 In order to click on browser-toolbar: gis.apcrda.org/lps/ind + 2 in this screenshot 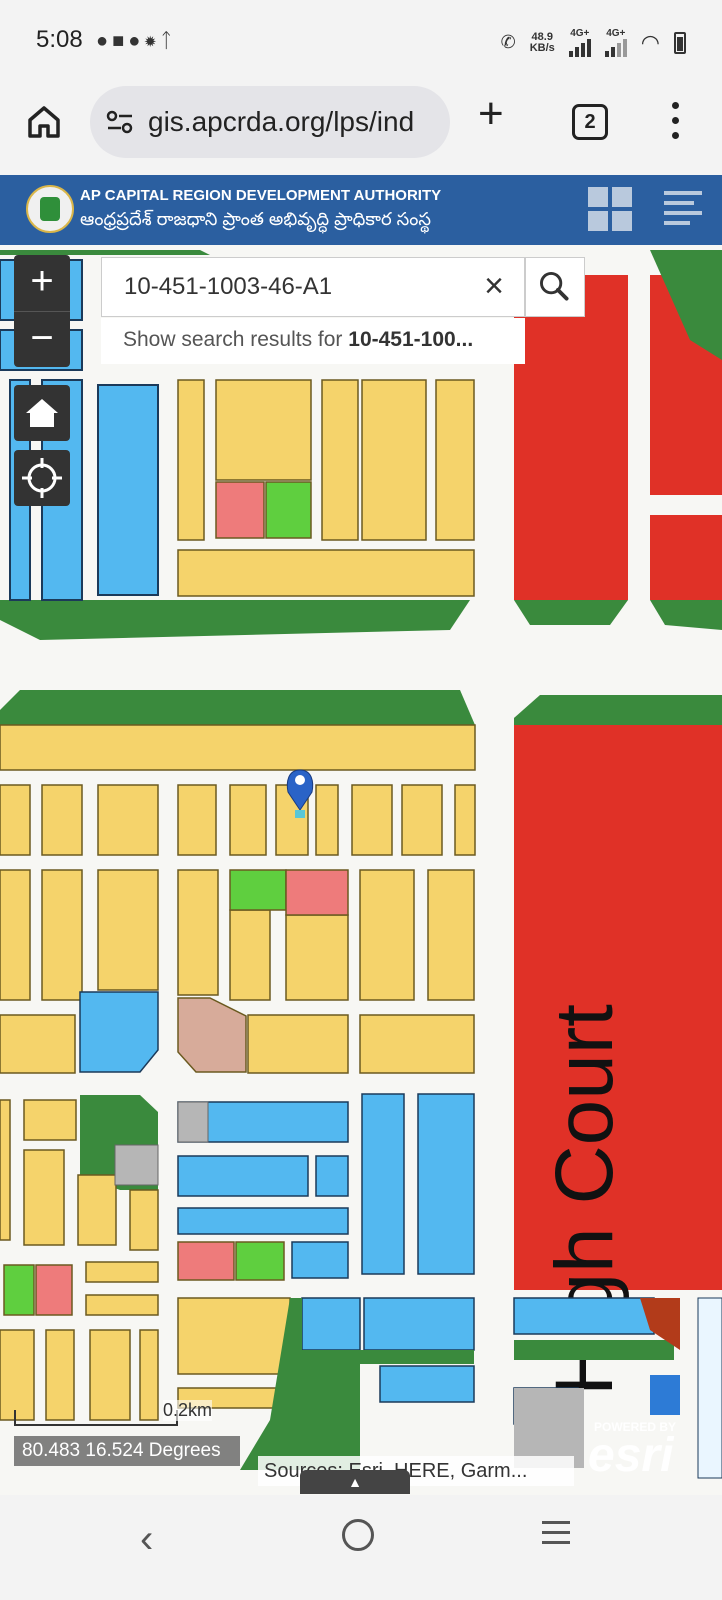, I will do `click(361, 125)`.